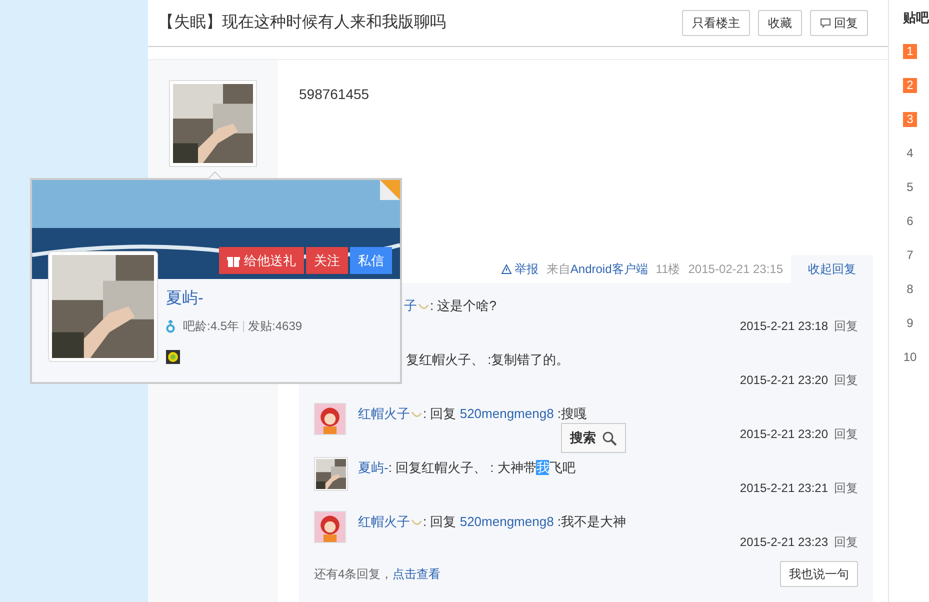 Image resolution: width=929 pixels, height=602 pixels. Describe the element at coordinates (735, 269) in the screenshot. I see `post-time: 2015-02-21 23:15` at that location.